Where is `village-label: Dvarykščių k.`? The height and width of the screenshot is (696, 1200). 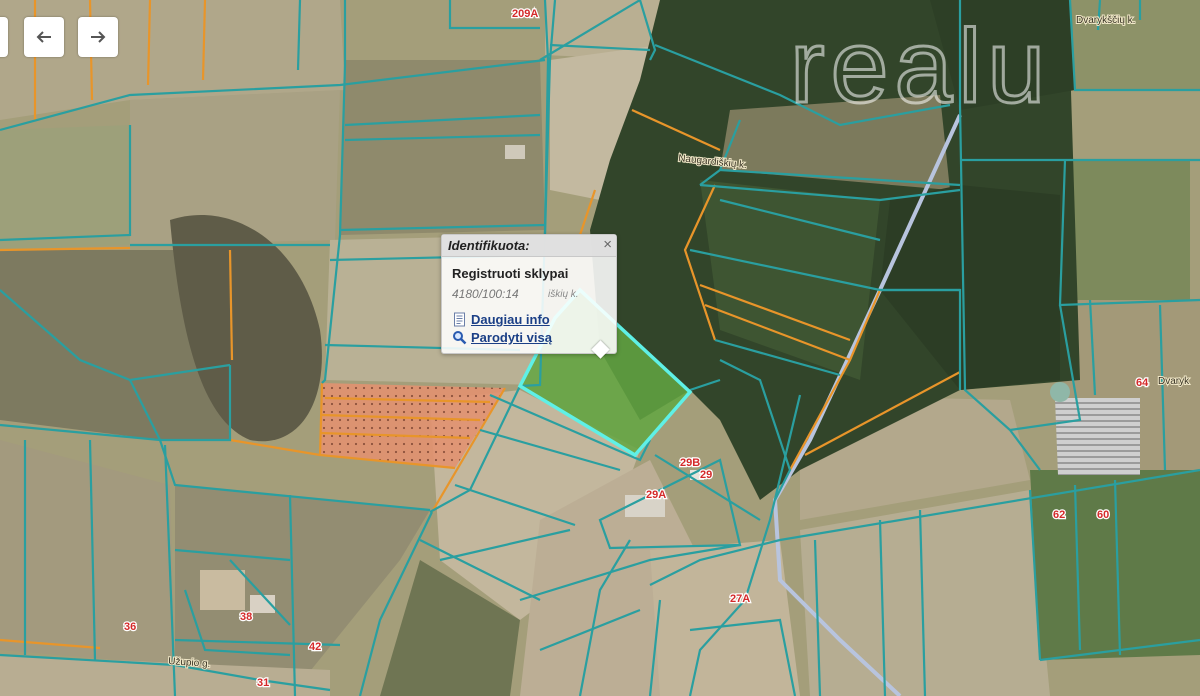 village-label: Dvarykščių k. is located at coordinates (1105, 20).